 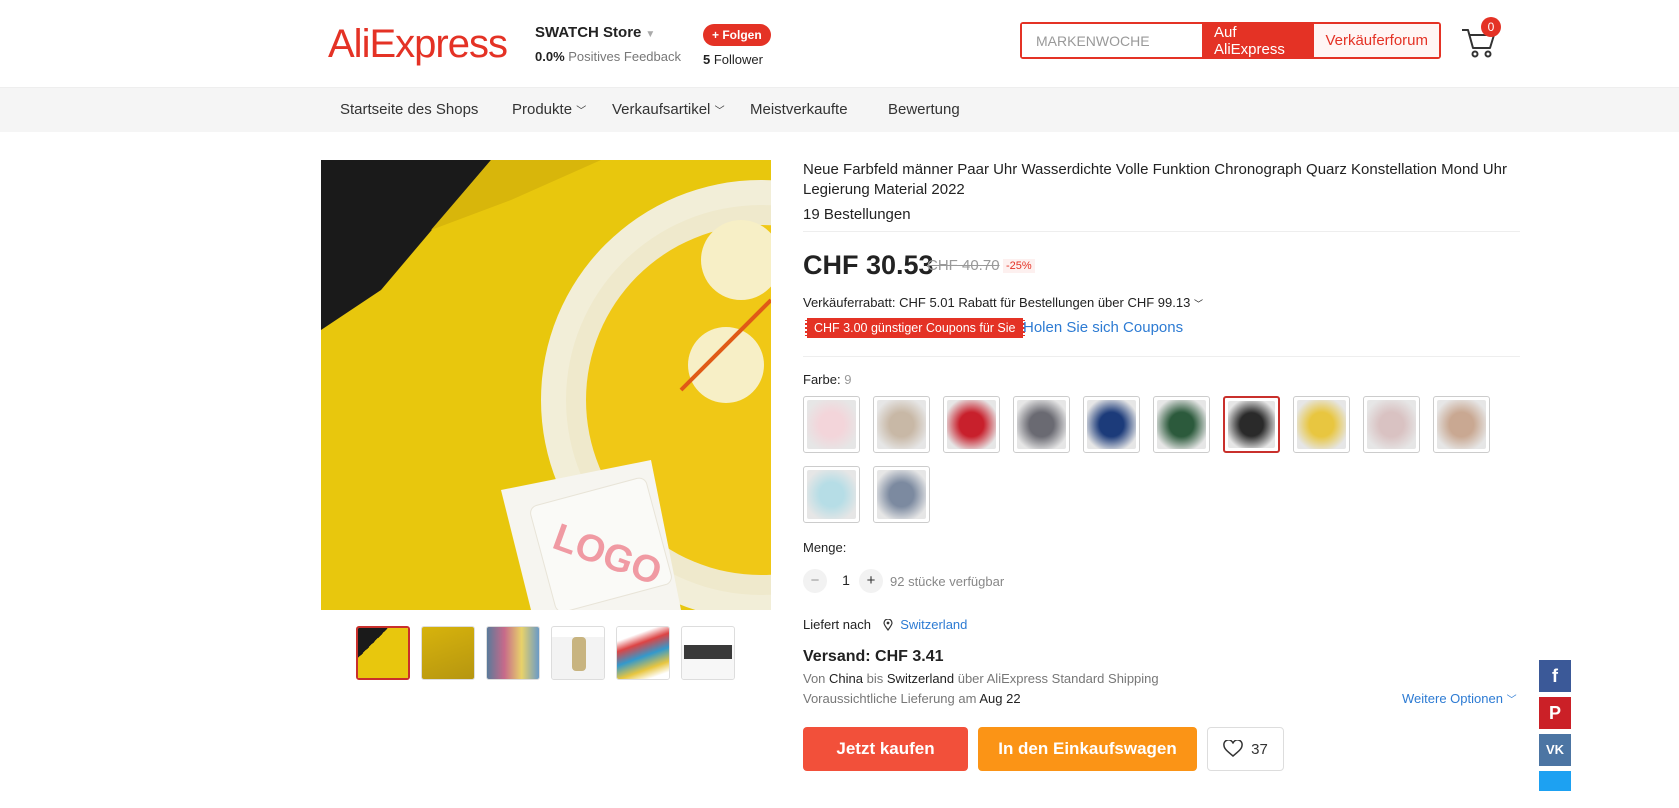 What do you see at coordinates (933, 624) in the screenshot?
I see `ships-to-country: Switzerland` at bounding box center [933, 624].